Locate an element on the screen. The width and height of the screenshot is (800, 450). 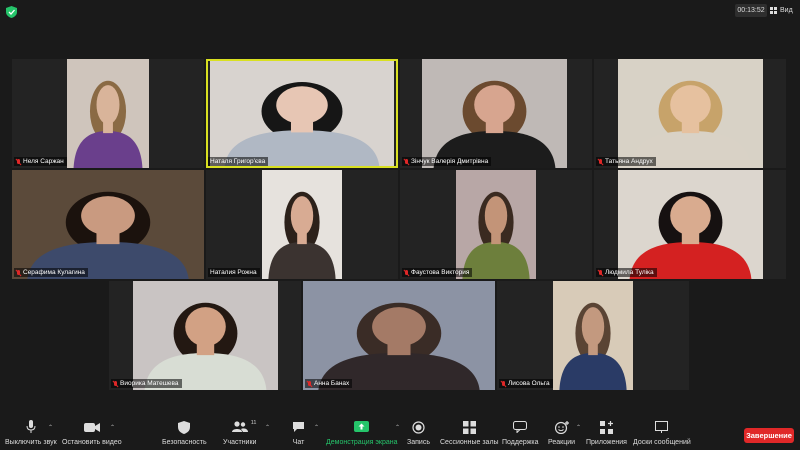
participant-name: Виорика Матешева is located at coordinates (146, 383).